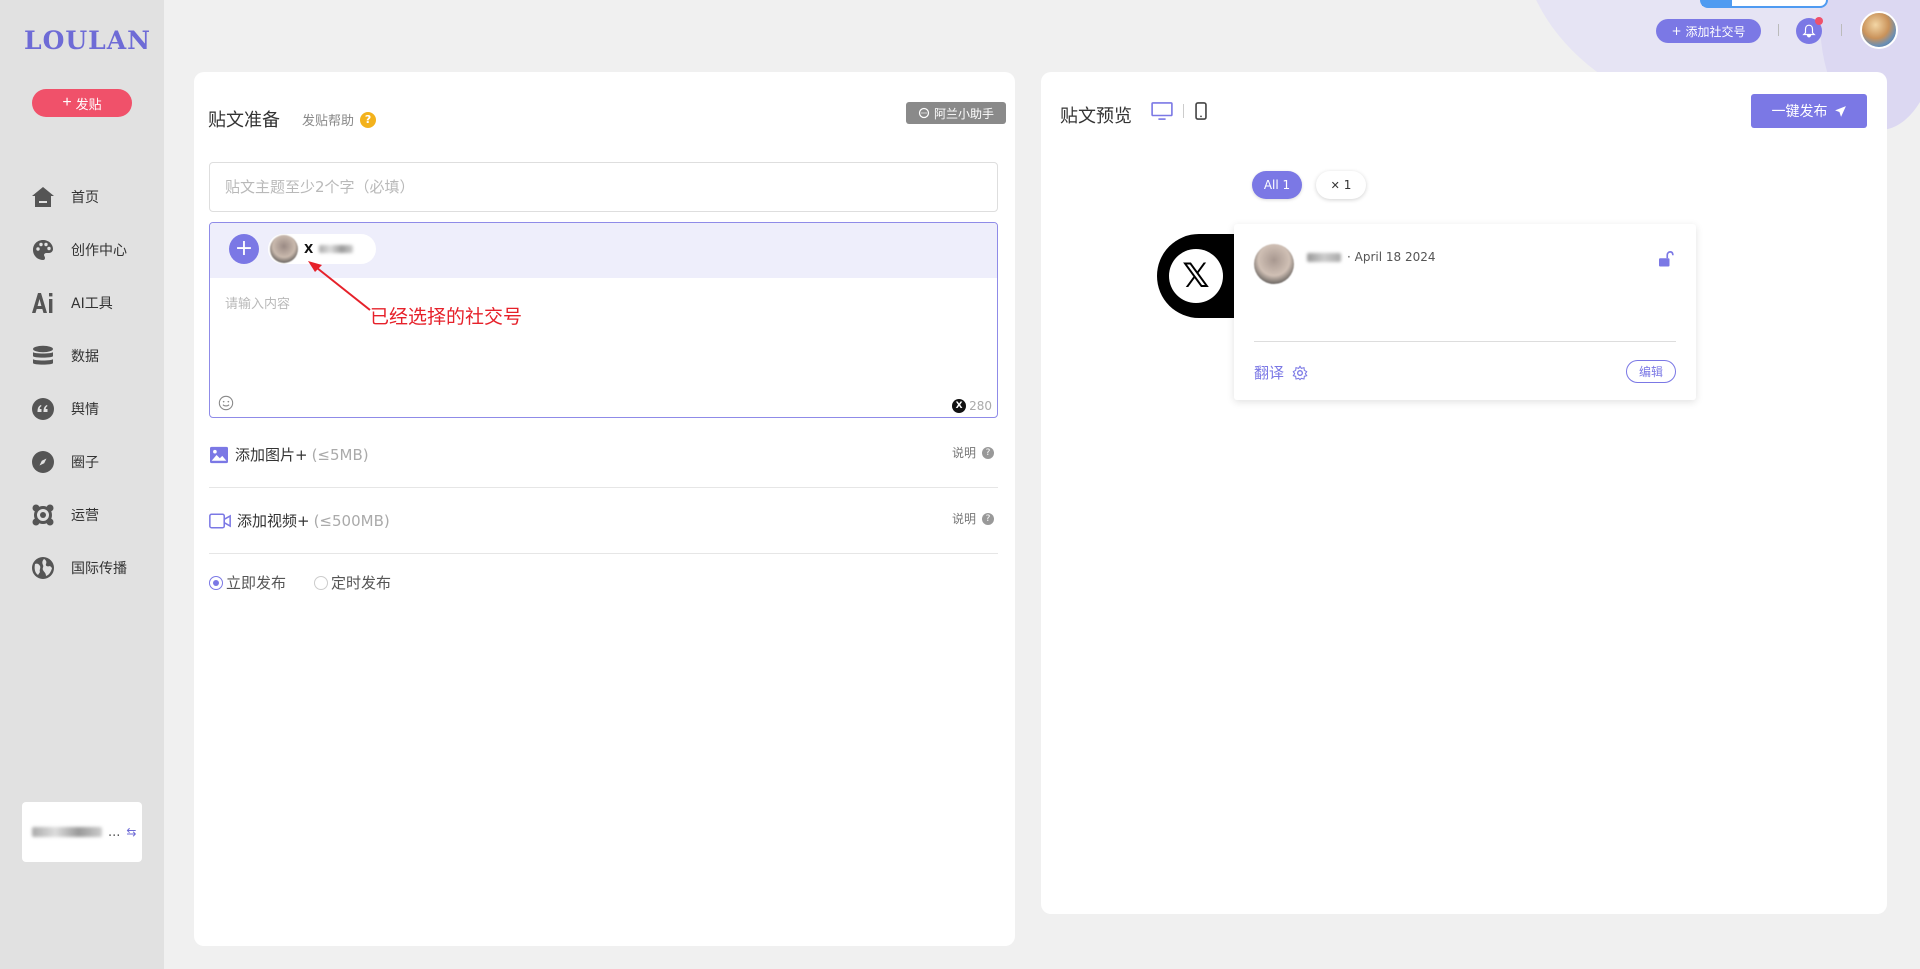 The image size is (1920, 969). What do you see at coordinates (1715, 31) in the screenshot?
I see `add-social-label: 添加社交号` at bounding box center [1715, 31].